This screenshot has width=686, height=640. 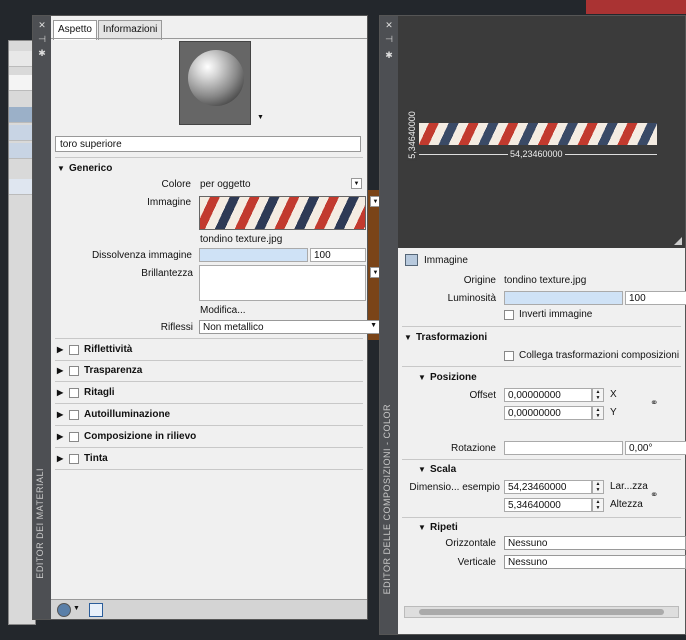 I want to click on sphere-preview-image, so click(x=216, y=78).